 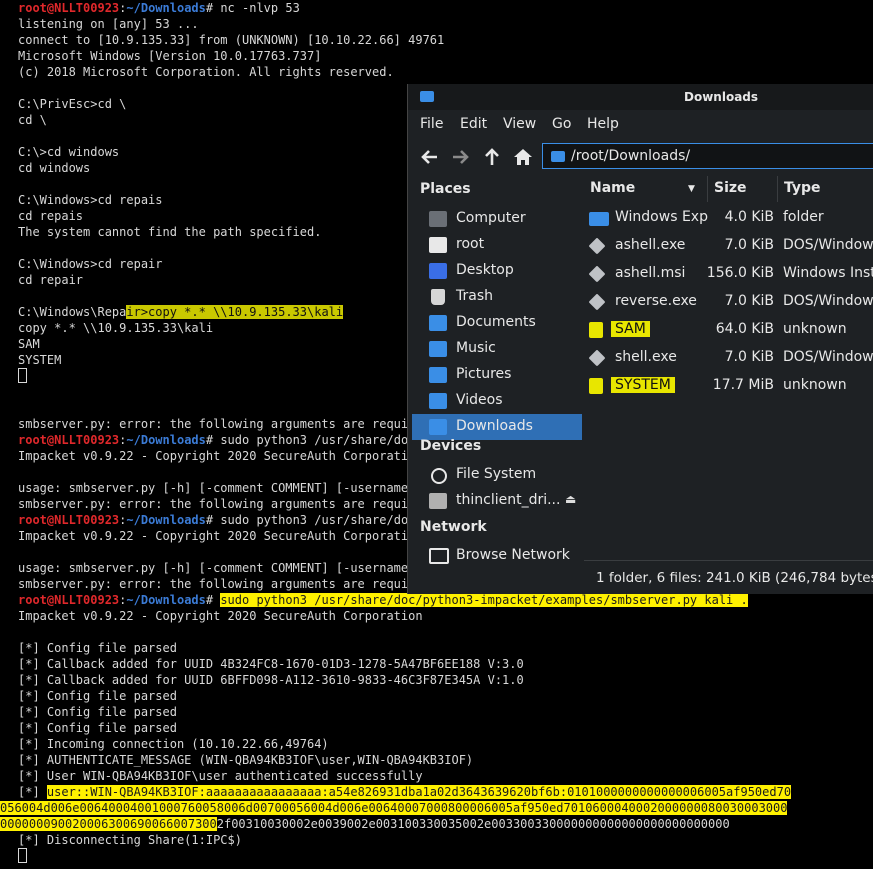 What do you see at coordinates (32, 120) in the screenshot?
I see `terminal-line: cd \` at bounding box center [32, 120].